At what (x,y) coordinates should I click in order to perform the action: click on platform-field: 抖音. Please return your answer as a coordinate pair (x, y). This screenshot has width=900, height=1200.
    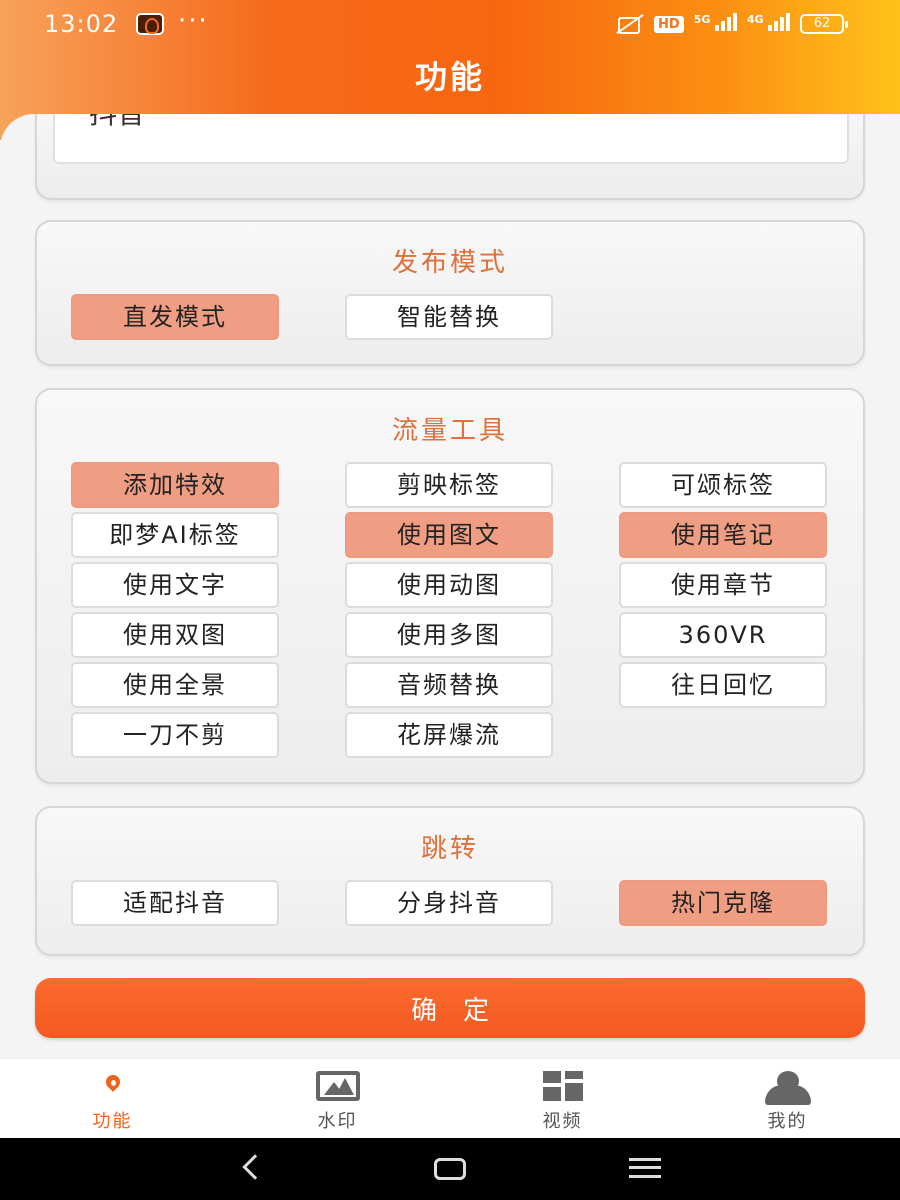
    Looking at the image, I should click on (451, 139).